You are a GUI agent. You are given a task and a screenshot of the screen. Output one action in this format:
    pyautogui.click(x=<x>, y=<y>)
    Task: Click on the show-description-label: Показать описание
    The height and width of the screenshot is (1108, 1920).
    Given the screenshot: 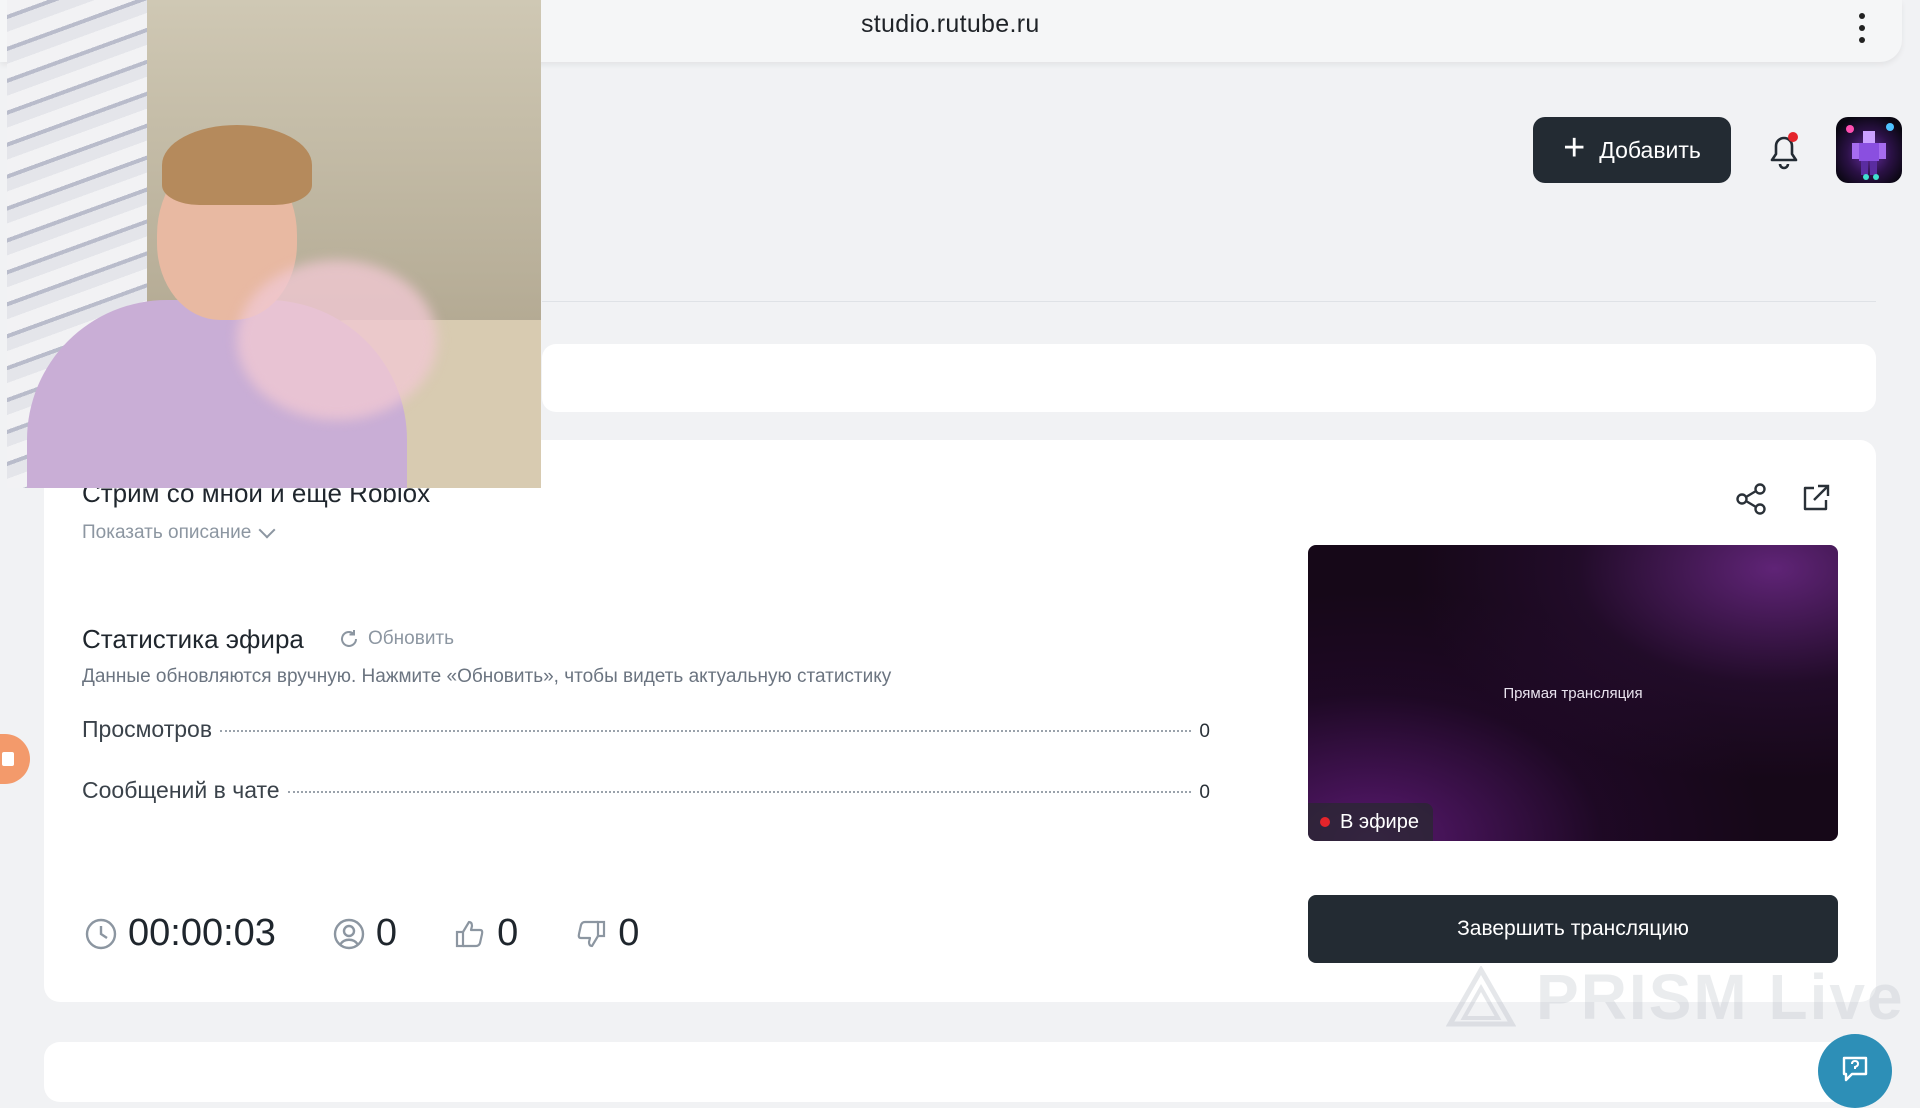 What is the action you would take?
    pyautogui.click(x=167, y=532)
    